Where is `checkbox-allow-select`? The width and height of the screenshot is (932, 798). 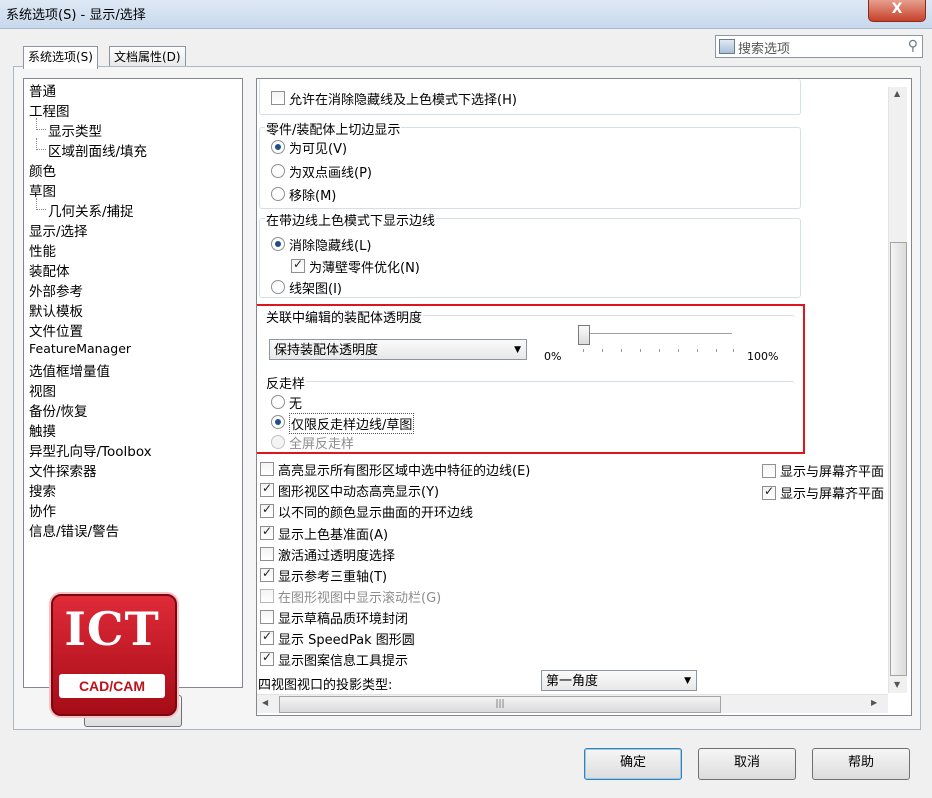
checkbox-allow-select is located at coordinates (278, 98).